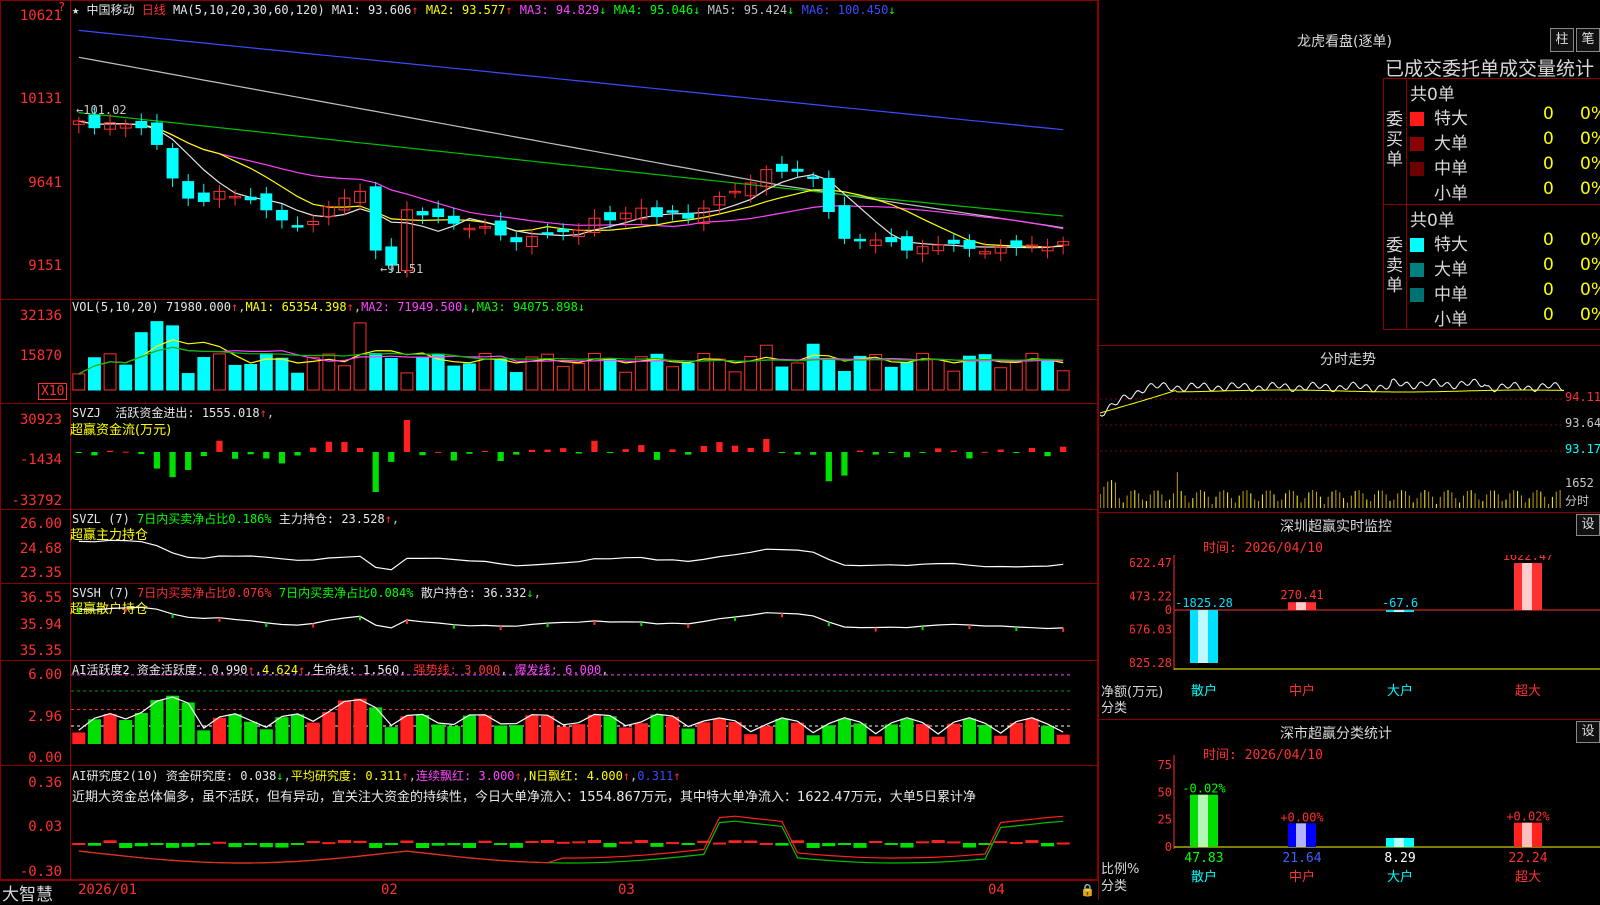 The image size is (1600, 905). Describe the element at coordinates (1432, 95) in the screenshot. I see `buy-total: 共0单` at that location.